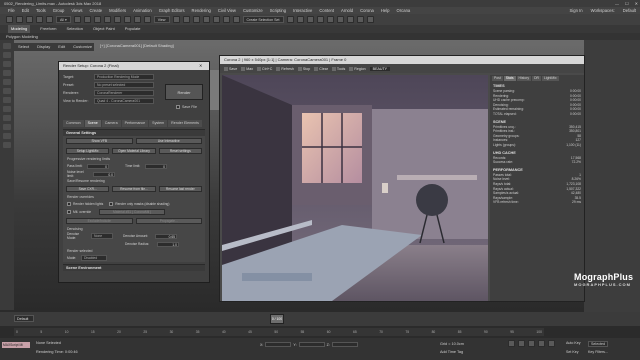 The width and height of the screenshot is (640, 360). Describe the element at coordinates (180, 189) in the screenshot. I see `resume-last-render-button: Resume last render` at that location.